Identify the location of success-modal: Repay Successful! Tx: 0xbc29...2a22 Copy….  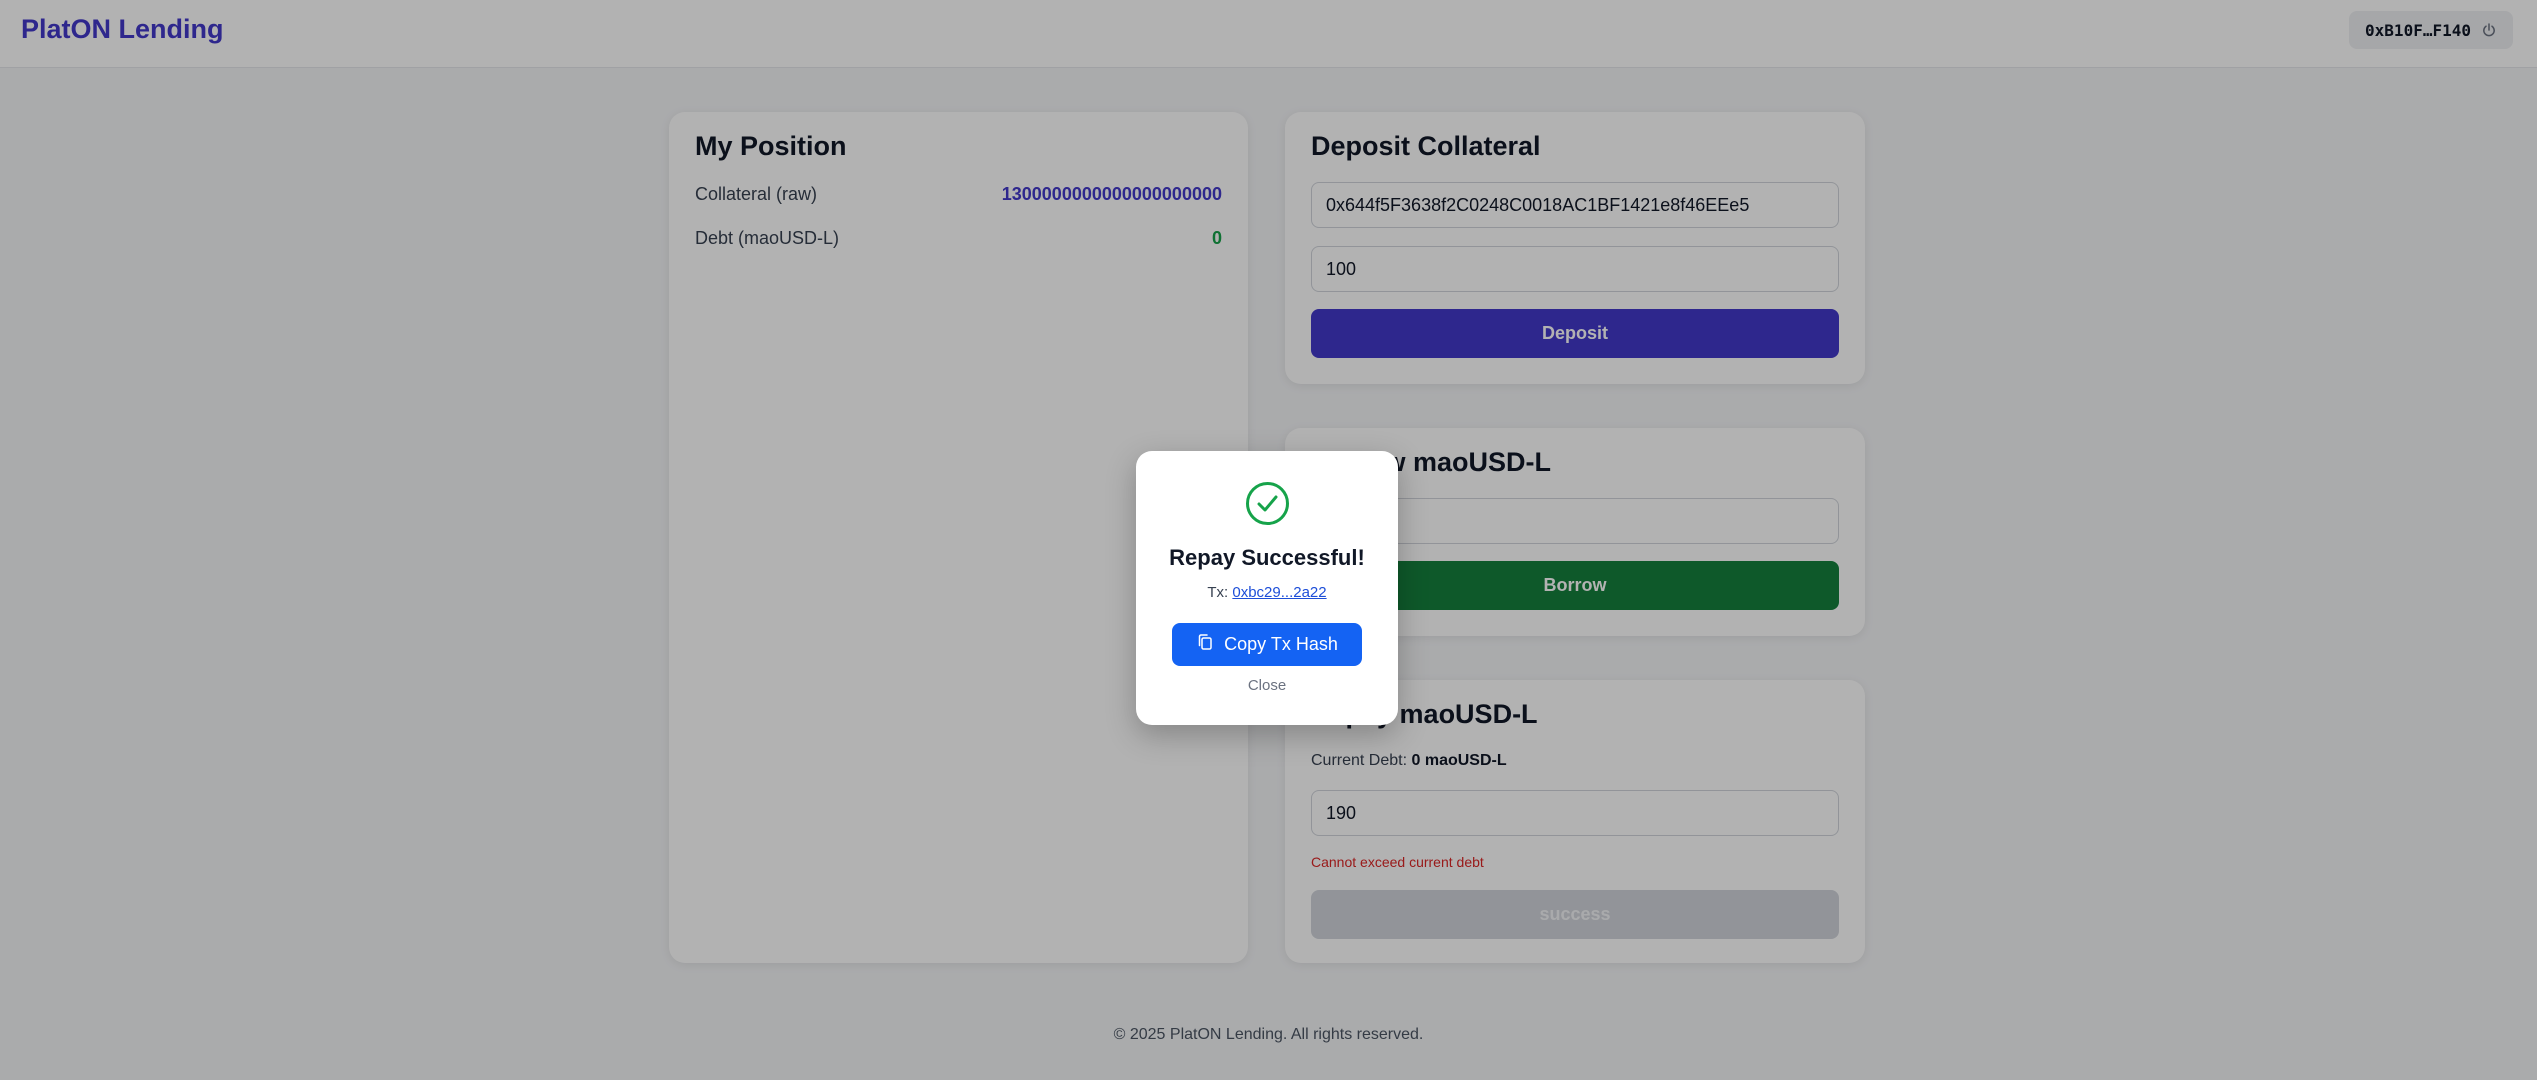
(1267, 588).